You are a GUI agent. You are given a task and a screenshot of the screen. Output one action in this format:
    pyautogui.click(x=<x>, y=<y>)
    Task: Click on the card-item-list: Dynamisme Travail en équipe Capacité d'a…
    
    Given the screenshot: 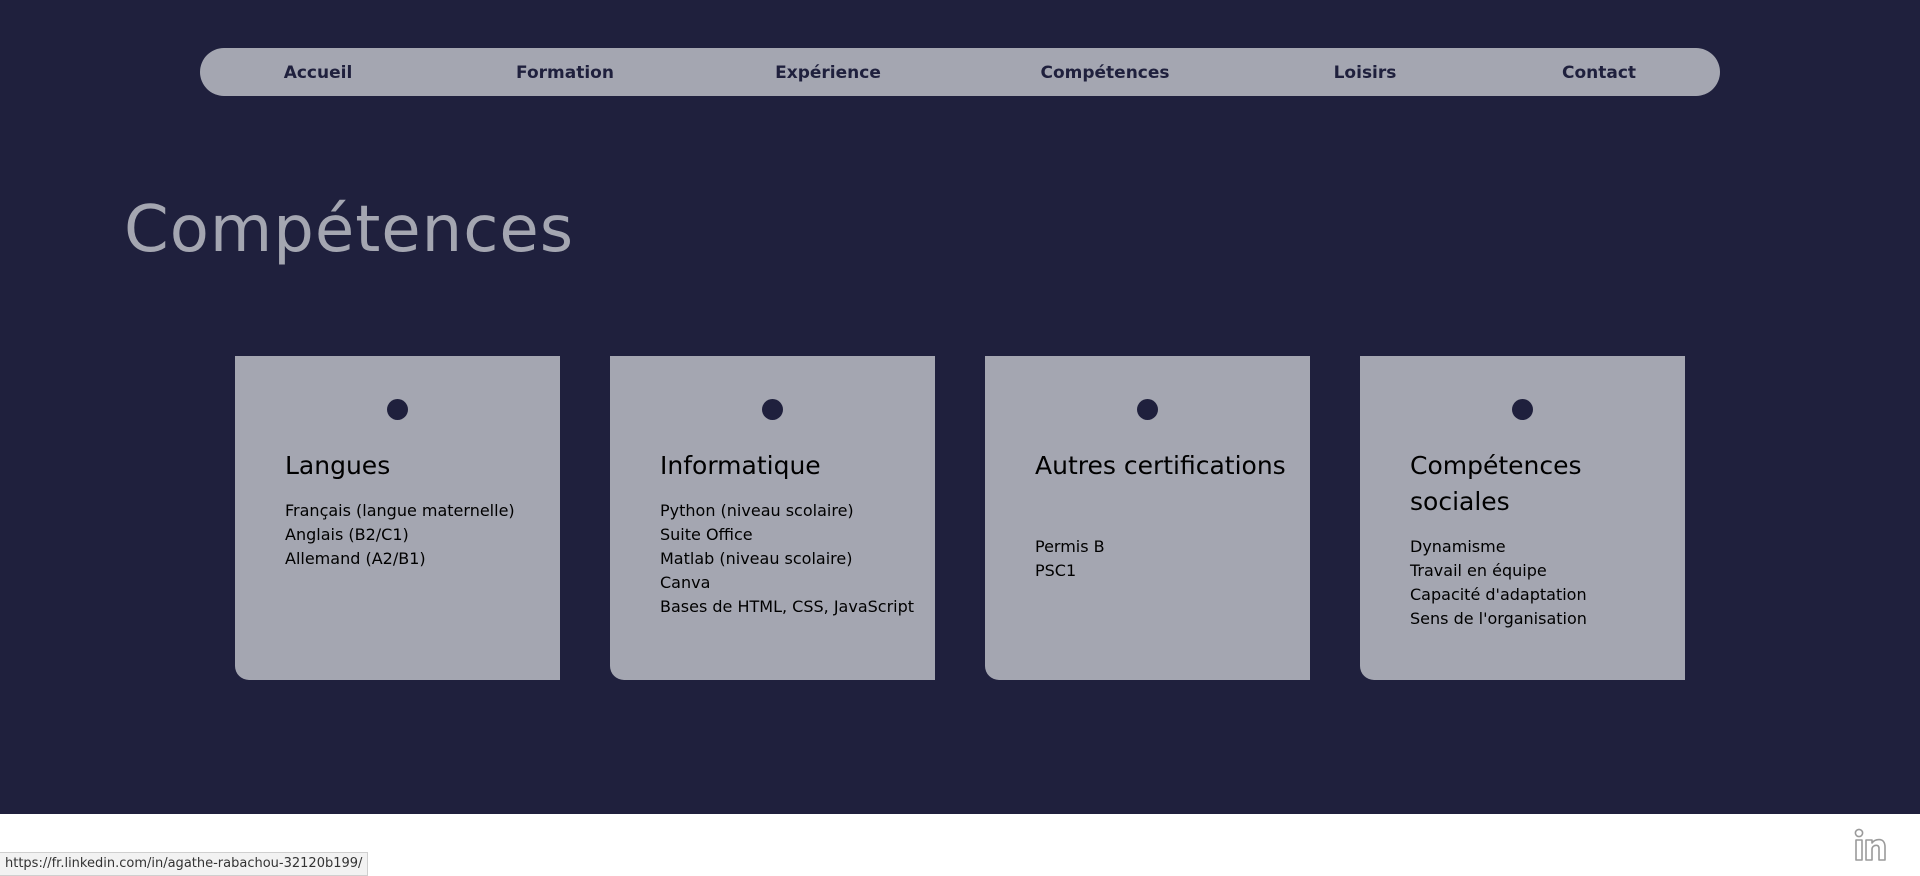 What is the action you would take?
    pyautogui.click(x=1542, y=583)
    